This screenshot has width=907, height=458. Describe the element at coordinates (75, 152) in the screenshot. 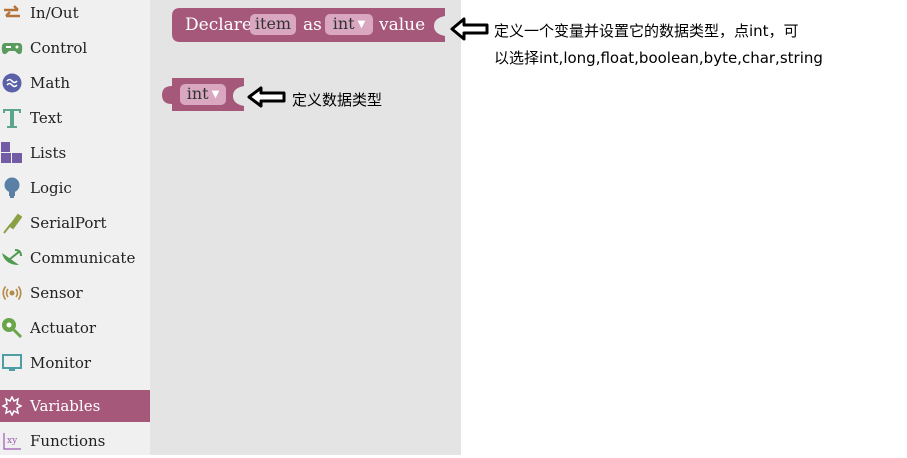

I see `category-lists: Lists` at that location.